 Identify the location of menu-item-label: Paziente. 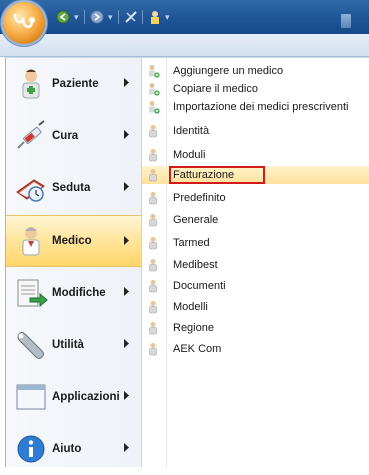
(75, 84).